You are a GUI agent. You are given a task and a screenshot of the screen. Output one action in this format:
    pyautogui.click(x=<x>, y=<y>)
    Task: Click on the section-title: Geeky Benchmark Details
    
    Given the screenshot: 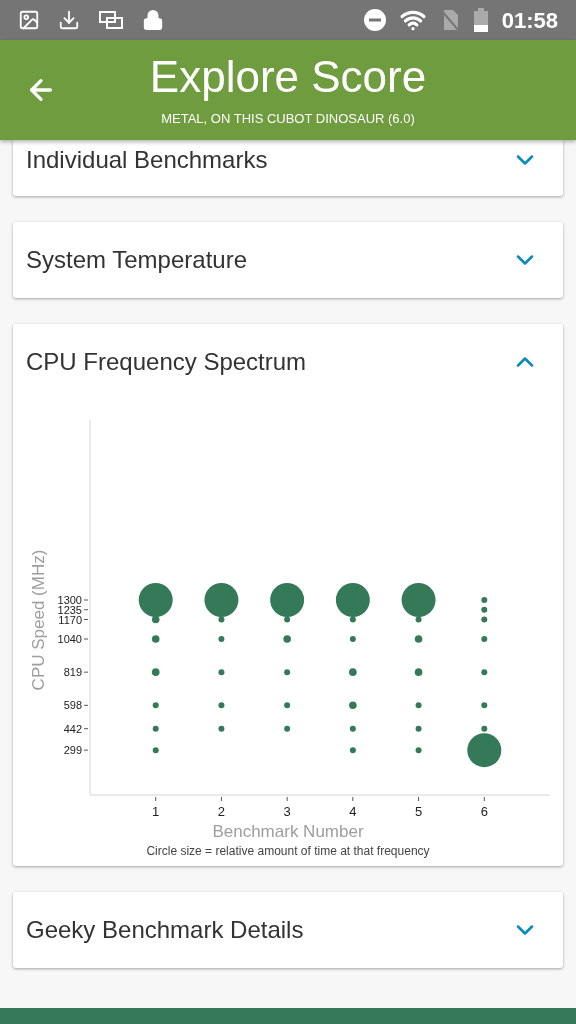 What is the action you would take?
    pyautogui.click(x=165, y=930)
    